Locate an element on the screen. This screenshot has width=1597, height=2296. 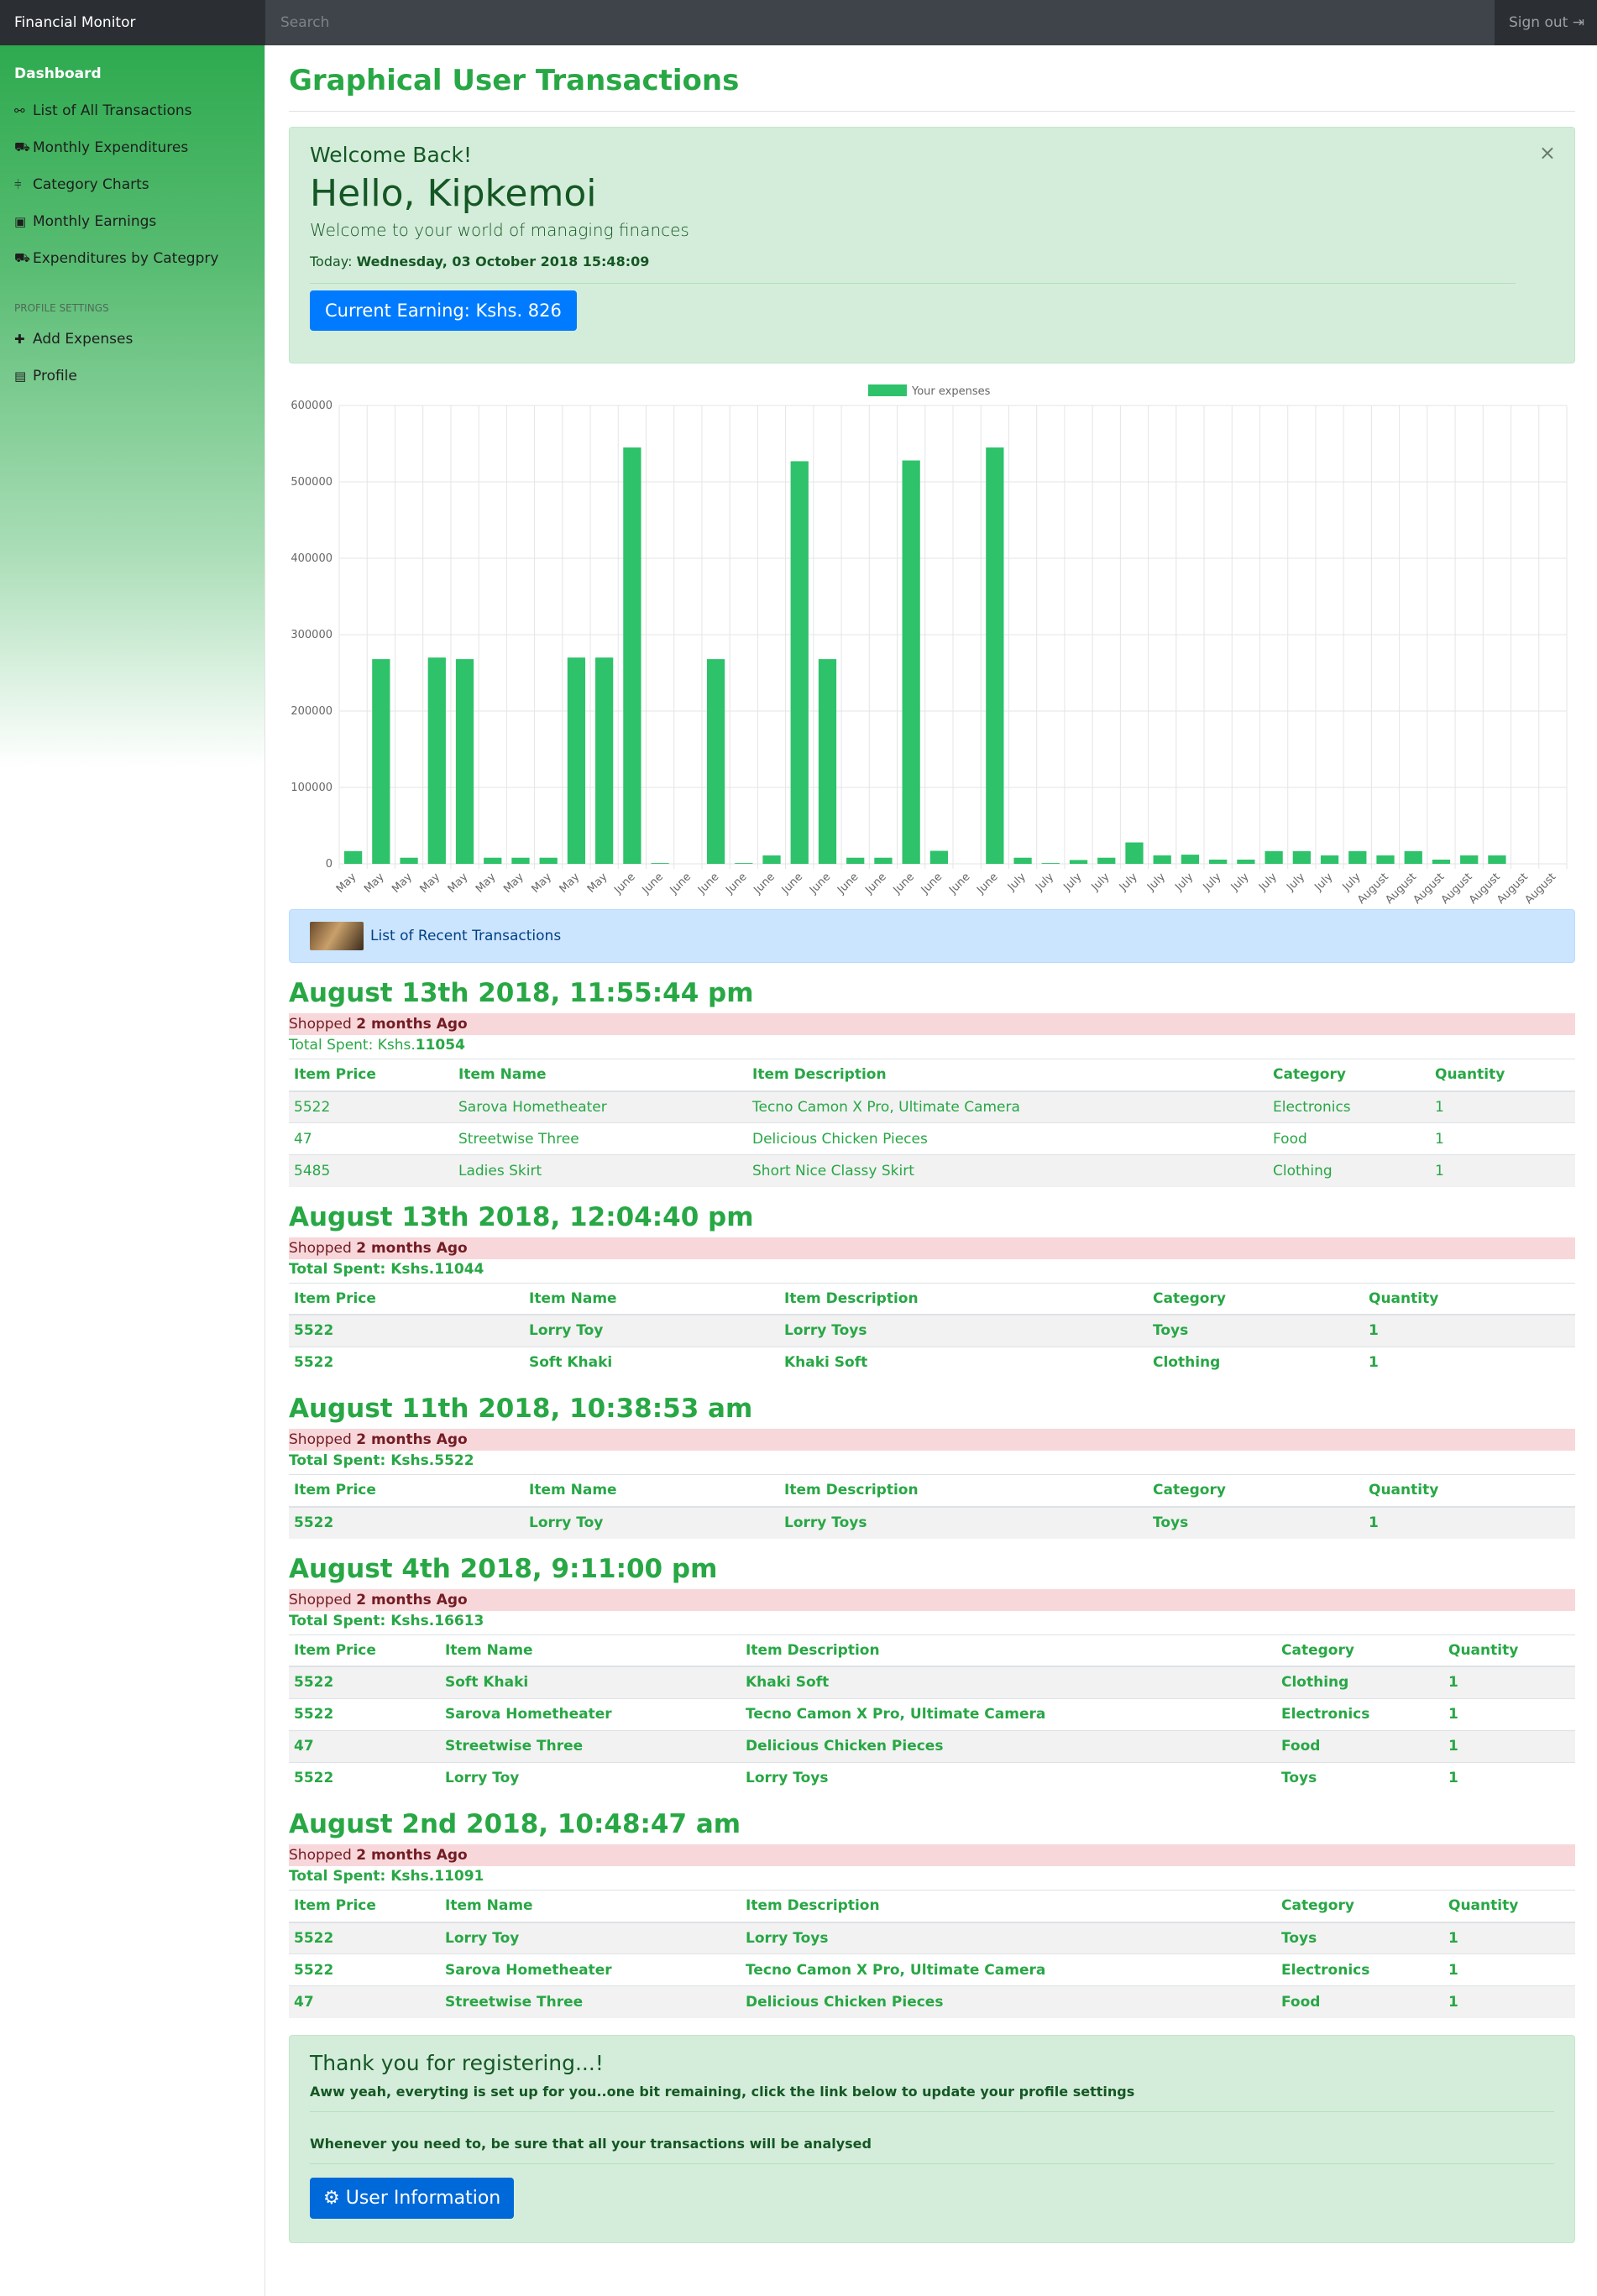
user-information-button: ⚙ User Information is located at coordinates (412, 2198).